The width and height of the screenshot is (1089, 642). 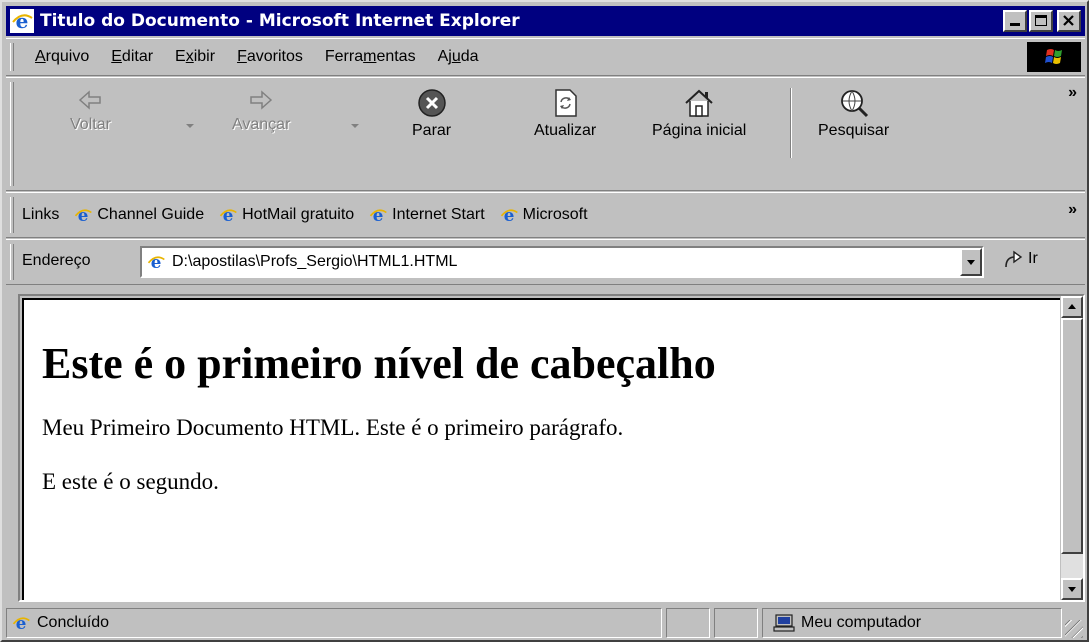 I want to click on paragraph-2: E este é o segundo., so click(x=130, y=481).